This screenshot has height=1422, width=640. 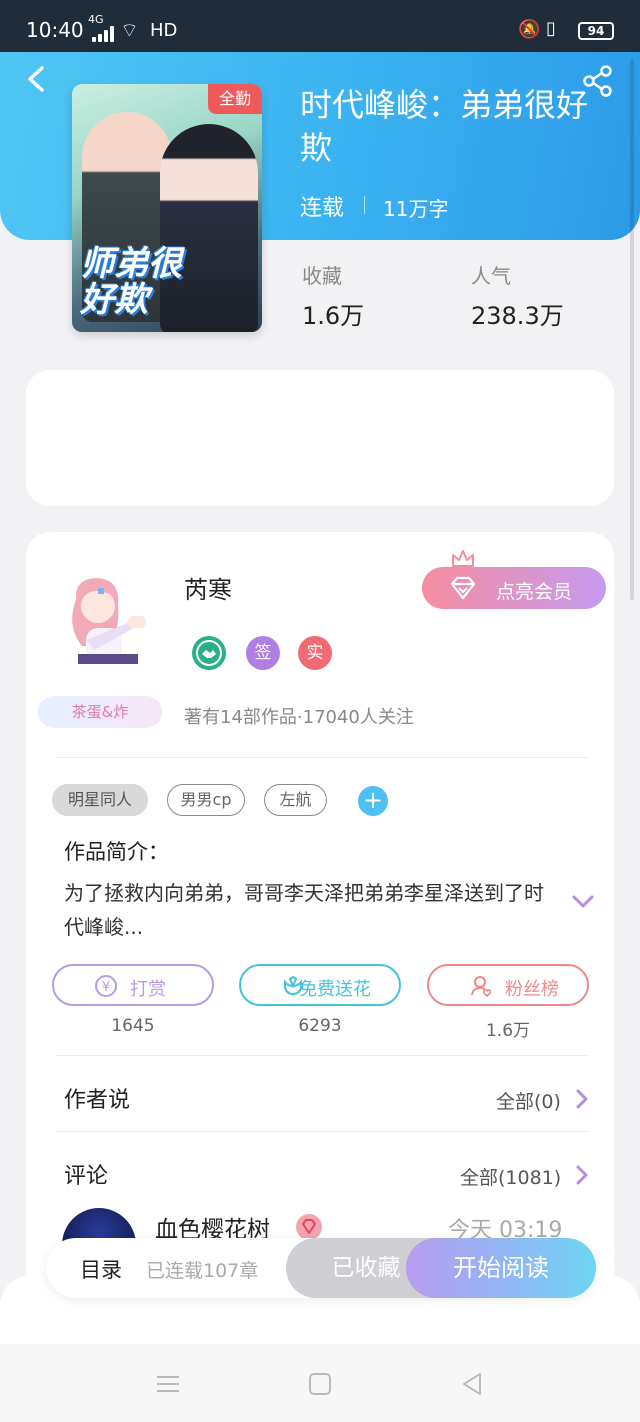 What do you see at coordinates (263, 653) in the screenshot?
I see `signed-badge: 签` at bounding box center [263, 653].